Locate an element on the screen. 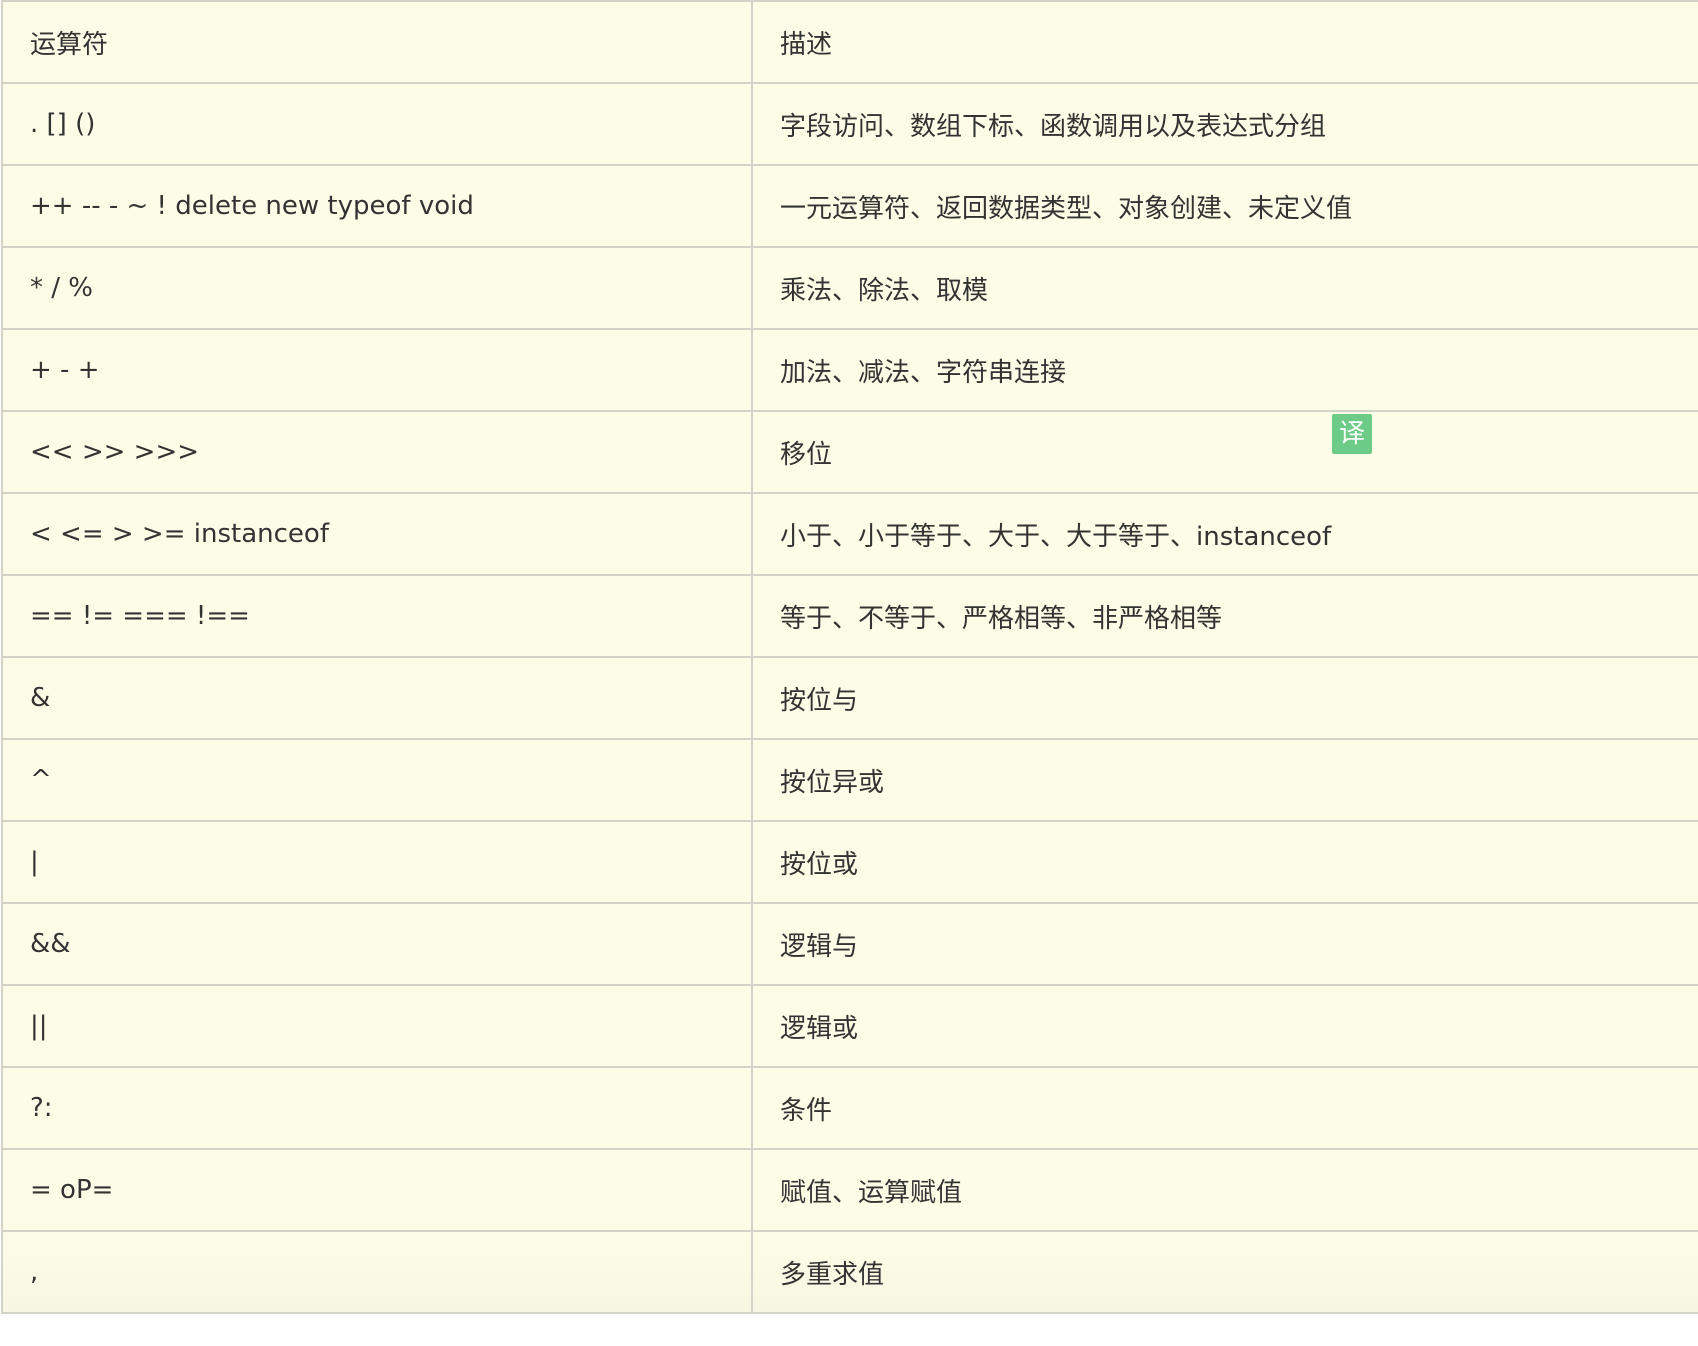 The height and width of the screenshot is (1346, 1698). table-row: ?: 条件 is located at coordinates (849, 1108).